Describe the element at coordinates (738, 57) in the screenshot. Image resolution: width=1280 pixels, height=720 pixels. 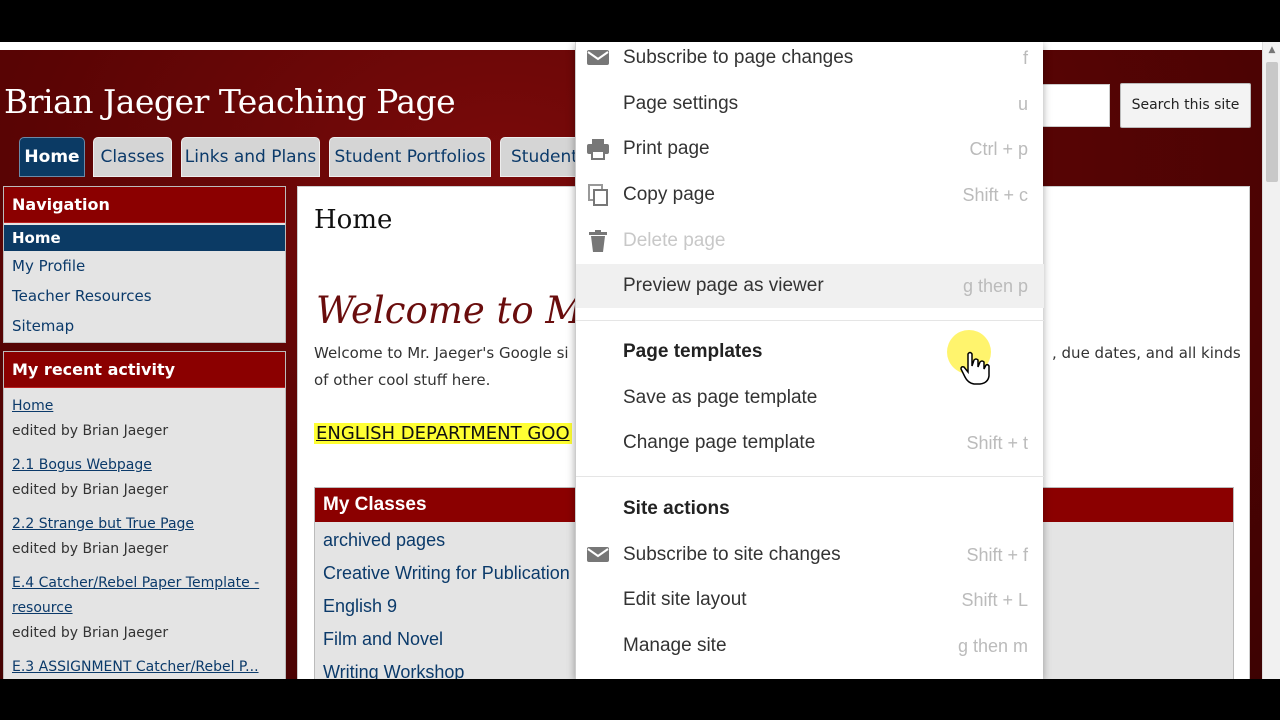
I see `menu-item-label: Subscribe to page changes` at that location.